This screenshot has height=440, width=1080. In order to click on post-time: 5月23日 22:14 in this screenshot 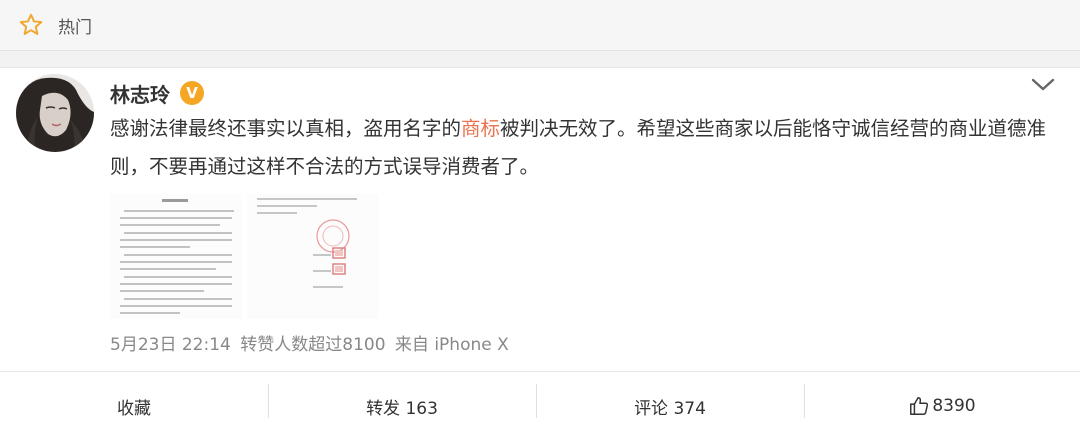, I will do `click(170, 345)`.